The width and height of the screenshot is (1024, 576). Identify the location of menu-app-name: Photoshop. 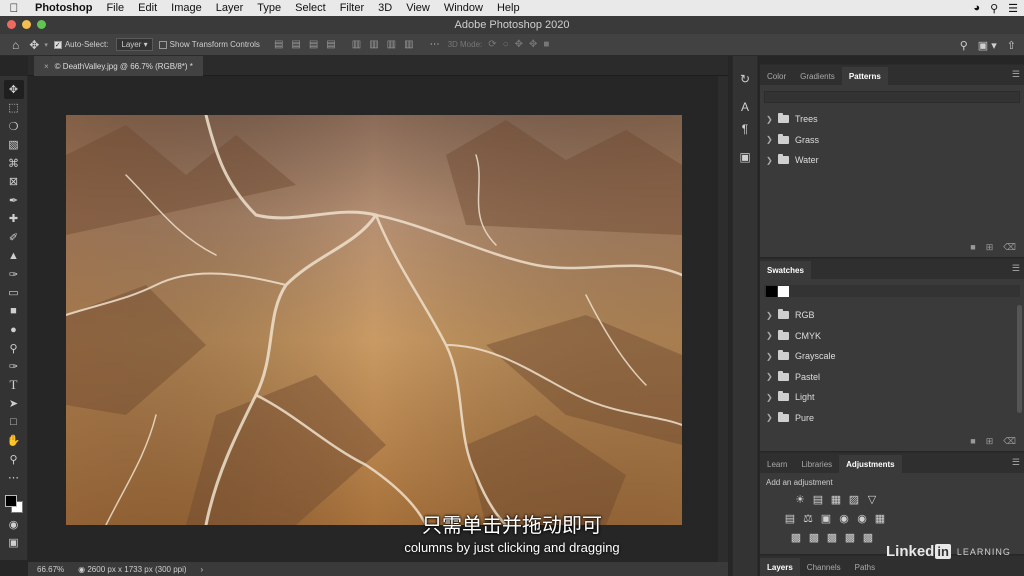
(63, 8).